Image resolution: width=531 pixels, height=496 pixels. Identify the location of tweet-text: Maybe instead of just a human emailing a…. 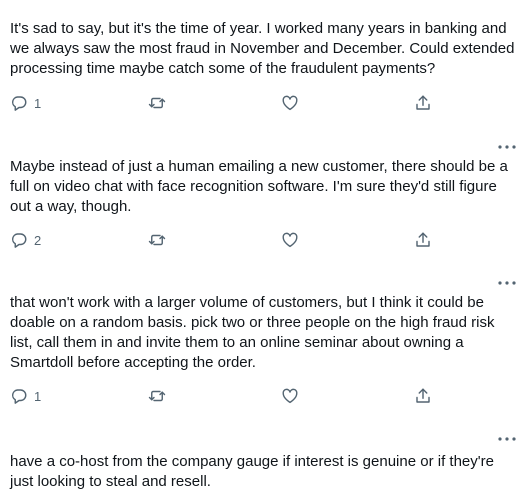
(259, 186).